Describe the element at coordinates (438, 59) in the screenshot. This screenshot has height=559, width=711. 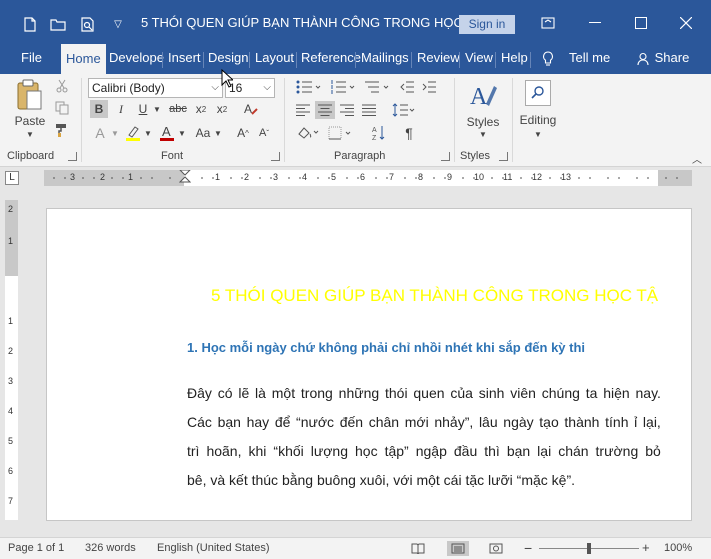
I see `tab-review: Review` at that location.